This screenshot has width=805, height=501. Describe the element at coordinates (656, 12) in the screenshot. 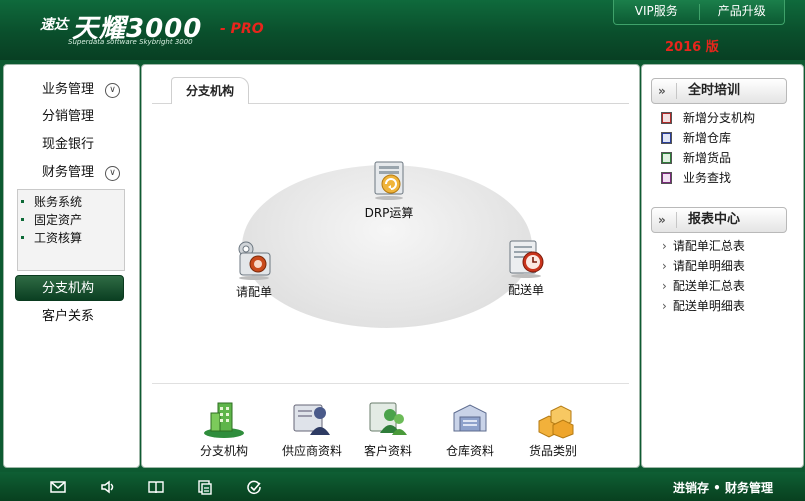

I see `vip-service-button: VIP服务` at that location.